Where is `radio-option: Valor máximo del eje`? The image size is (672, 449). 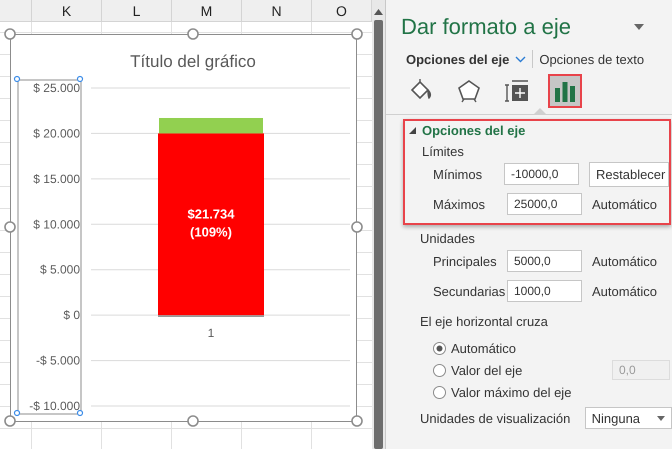
radio-option: Valor máximo del eje is located at coordinates (502, 392).